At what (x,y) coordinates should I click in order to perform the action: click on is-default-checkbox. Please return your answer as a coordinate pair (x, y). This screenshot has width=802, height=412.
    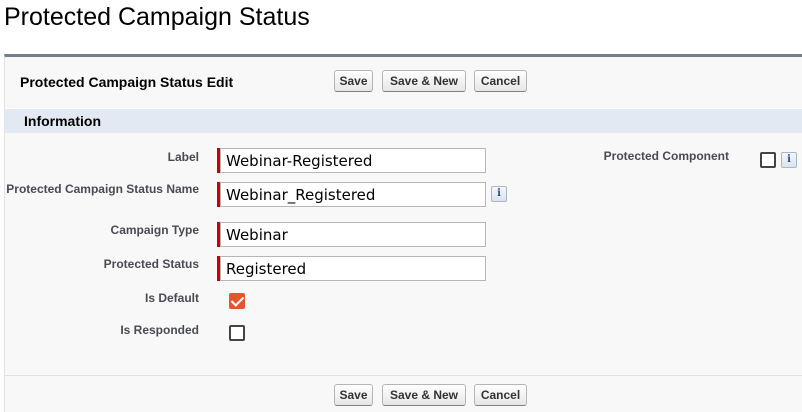
    Looking at the image, I should click on (237, 301).